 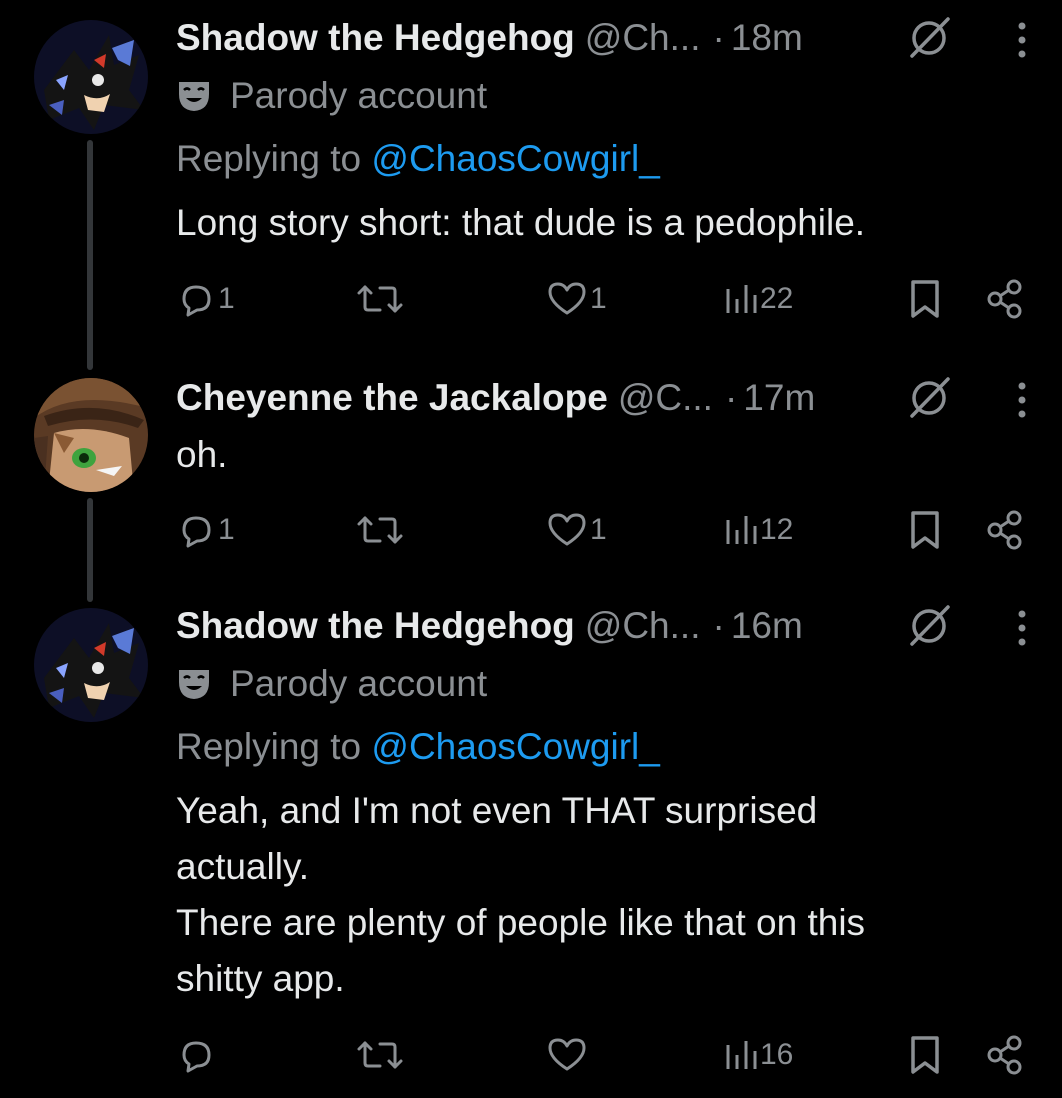 I want to click on views-button: 12, so click(x=758, y=530).